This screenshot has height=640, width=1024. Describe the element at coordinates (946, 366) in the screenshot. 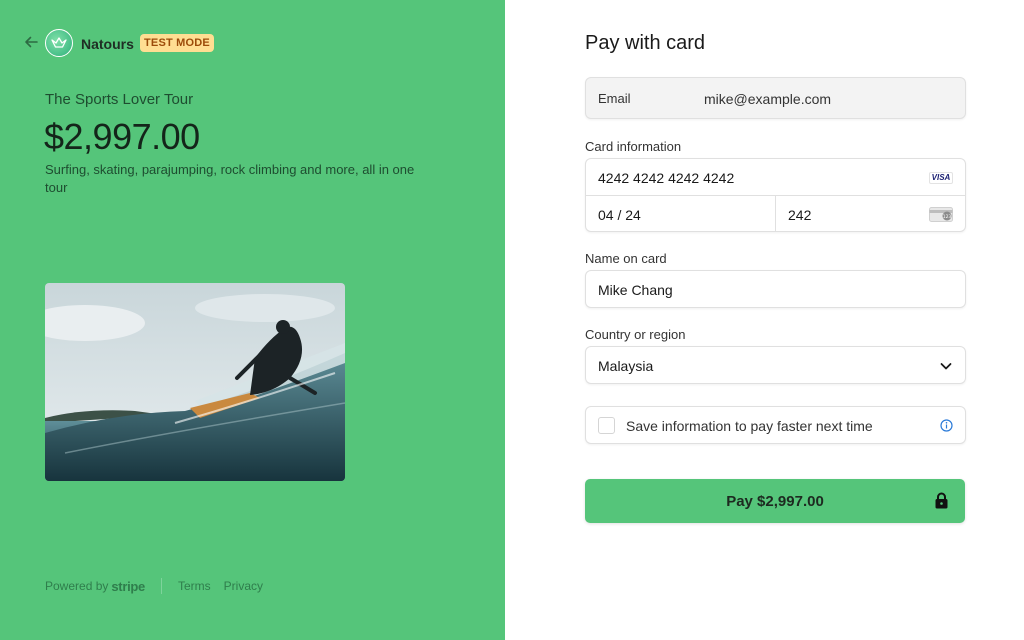

I see `chevron-down-icon` at that location.